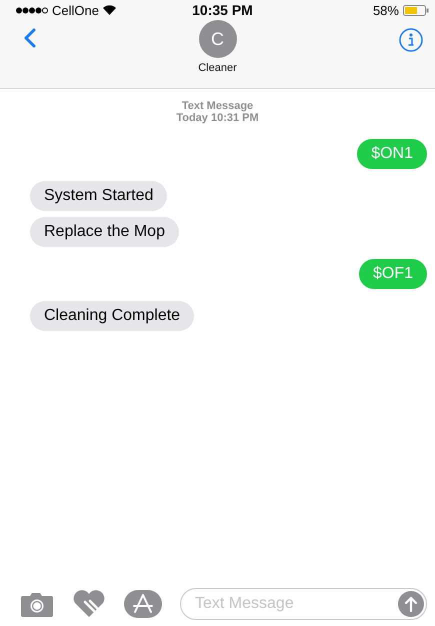 This screenshot has width=435, height=626. What do you see at coordinates (392, 274) in the screenshot?
I see `sent-message: $OF1` at bounding box center [392, 274].